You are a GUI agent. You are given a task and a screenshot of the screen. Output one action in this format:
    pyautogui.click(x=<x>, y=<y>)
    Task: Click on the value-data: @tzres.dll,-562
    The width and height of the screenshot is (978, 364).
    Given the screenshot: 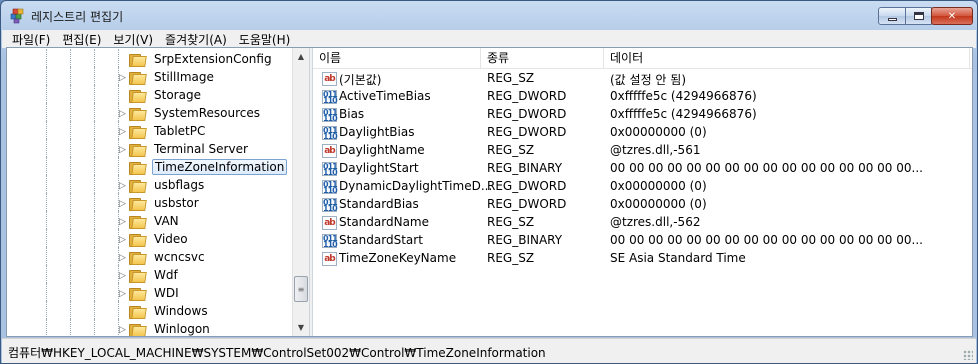 What is the action you would take?
    pyautogui.click(x=655, y=222)
    